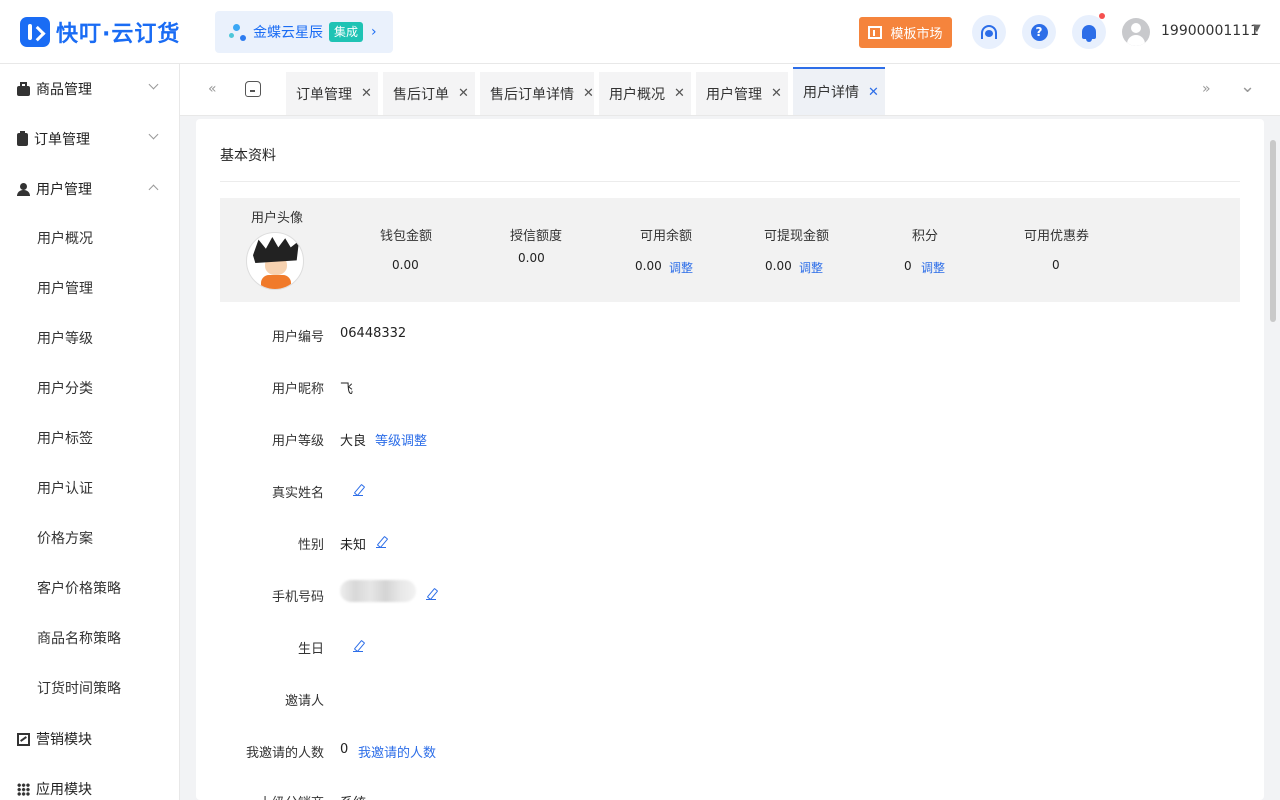 Image resolution: width=1280 pixels, height=800 pixels. I want to click on user-phone: 19900001111, so click(1210, 31).